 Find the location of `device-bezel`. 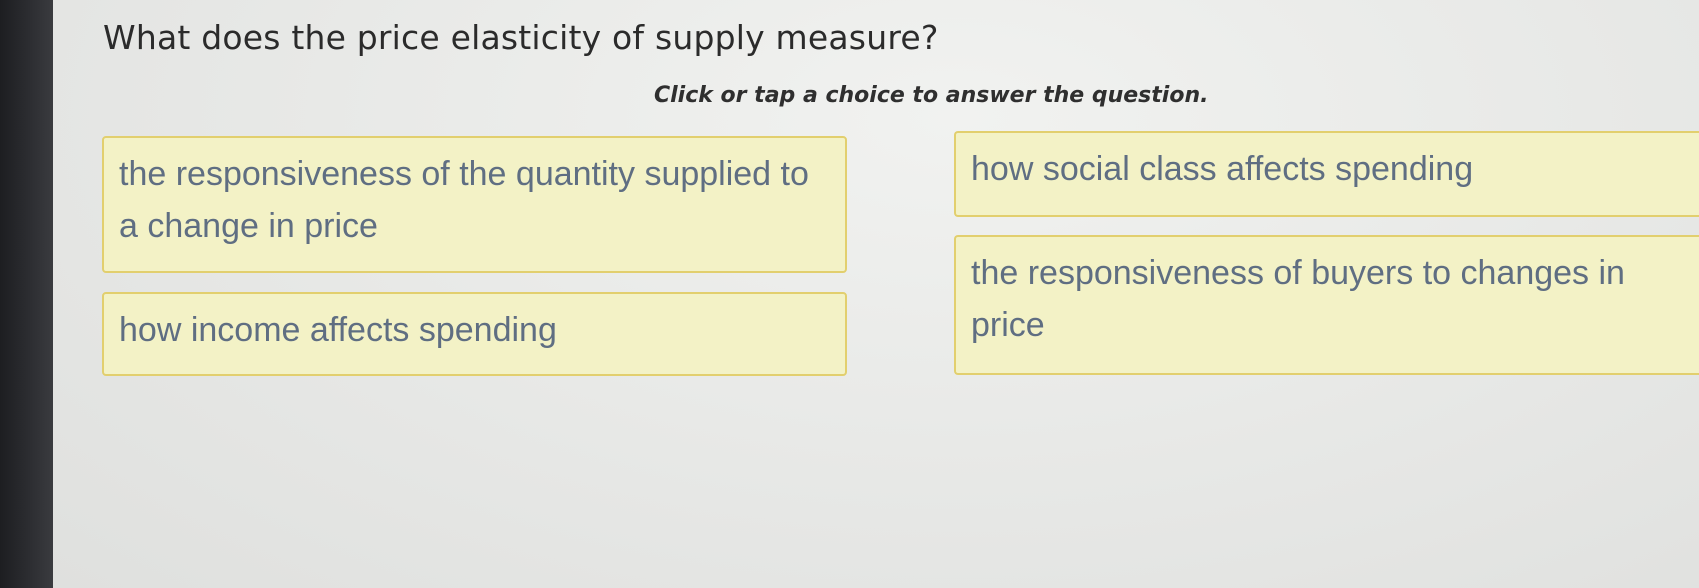

device-bezel is located at coordinates (26, 294).